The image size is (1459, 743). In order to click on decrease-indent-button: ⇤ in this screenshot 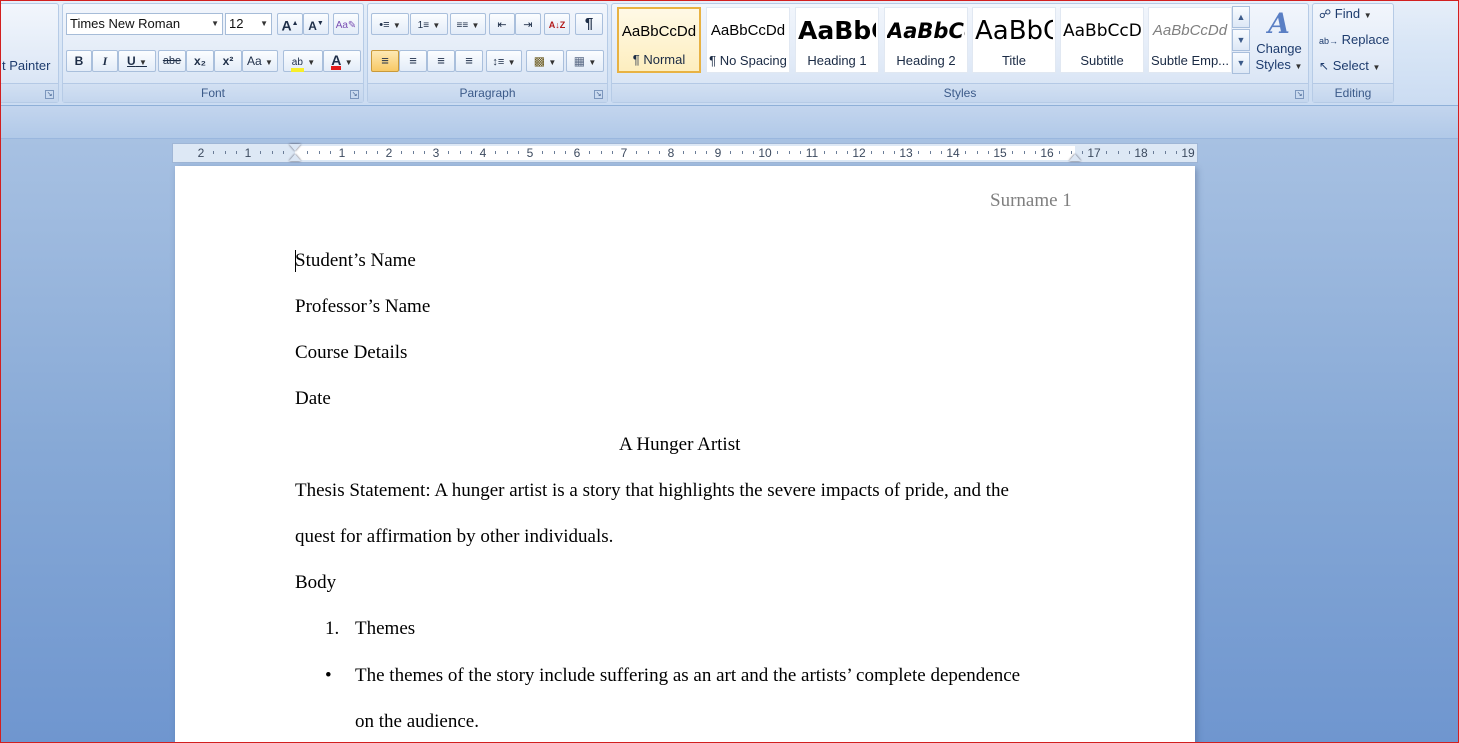, I will do `click(502, 24)`.